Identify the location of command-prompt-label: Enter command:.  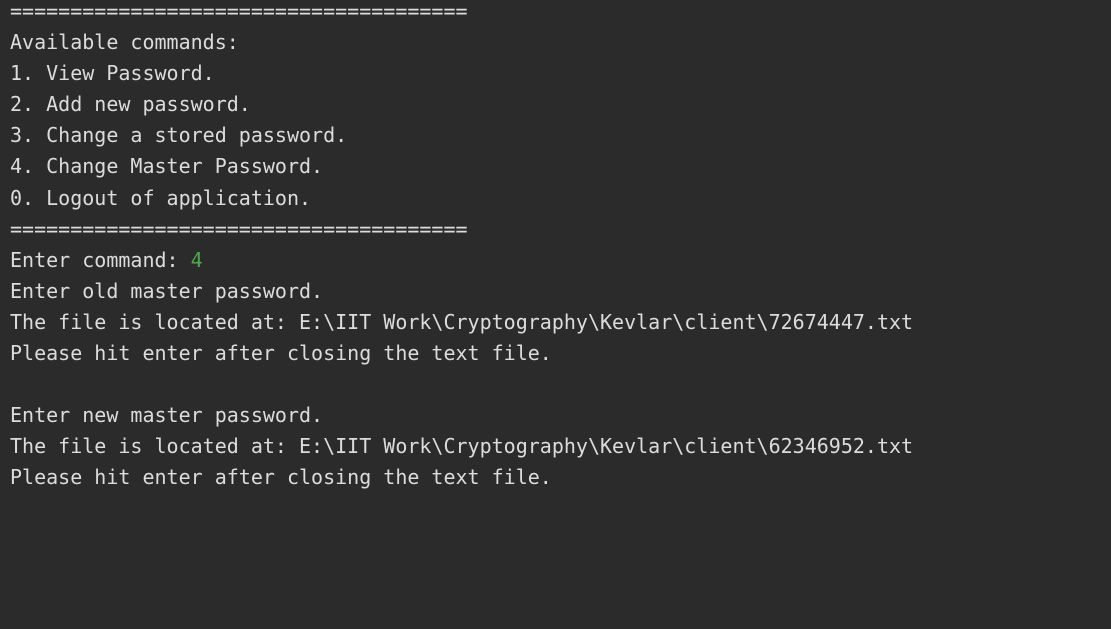
(100, 259).